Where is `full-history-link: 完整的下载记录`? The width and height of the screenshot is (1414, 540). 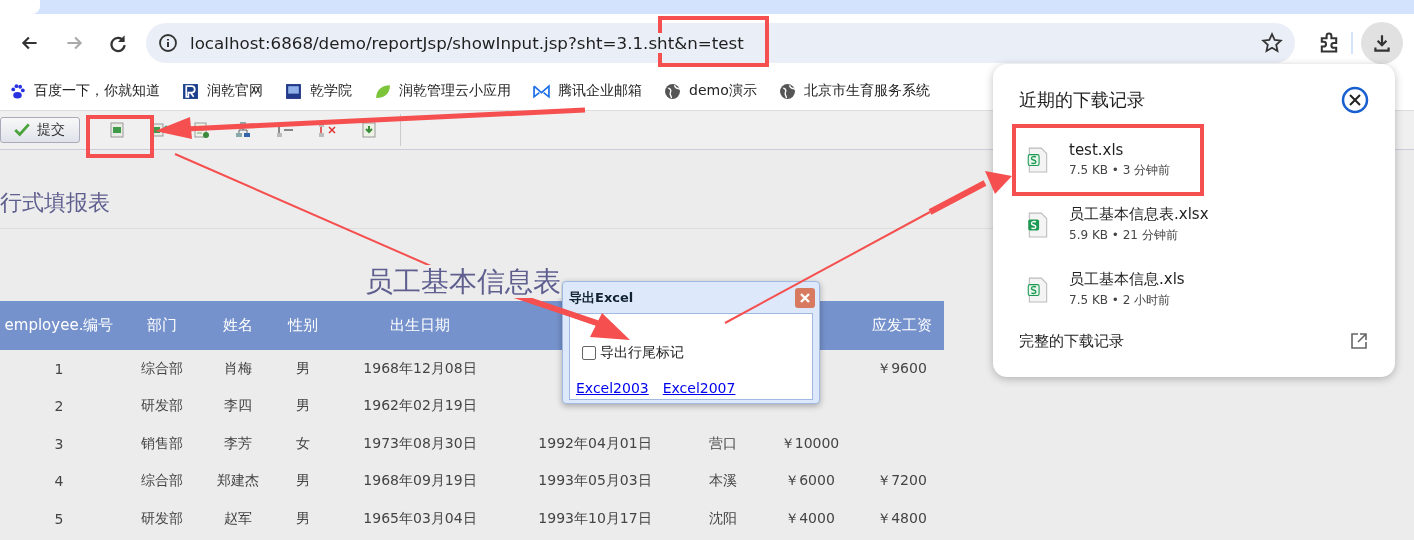 full-history-link: 完整的下载记录 is located at coordinates (1071, 341).